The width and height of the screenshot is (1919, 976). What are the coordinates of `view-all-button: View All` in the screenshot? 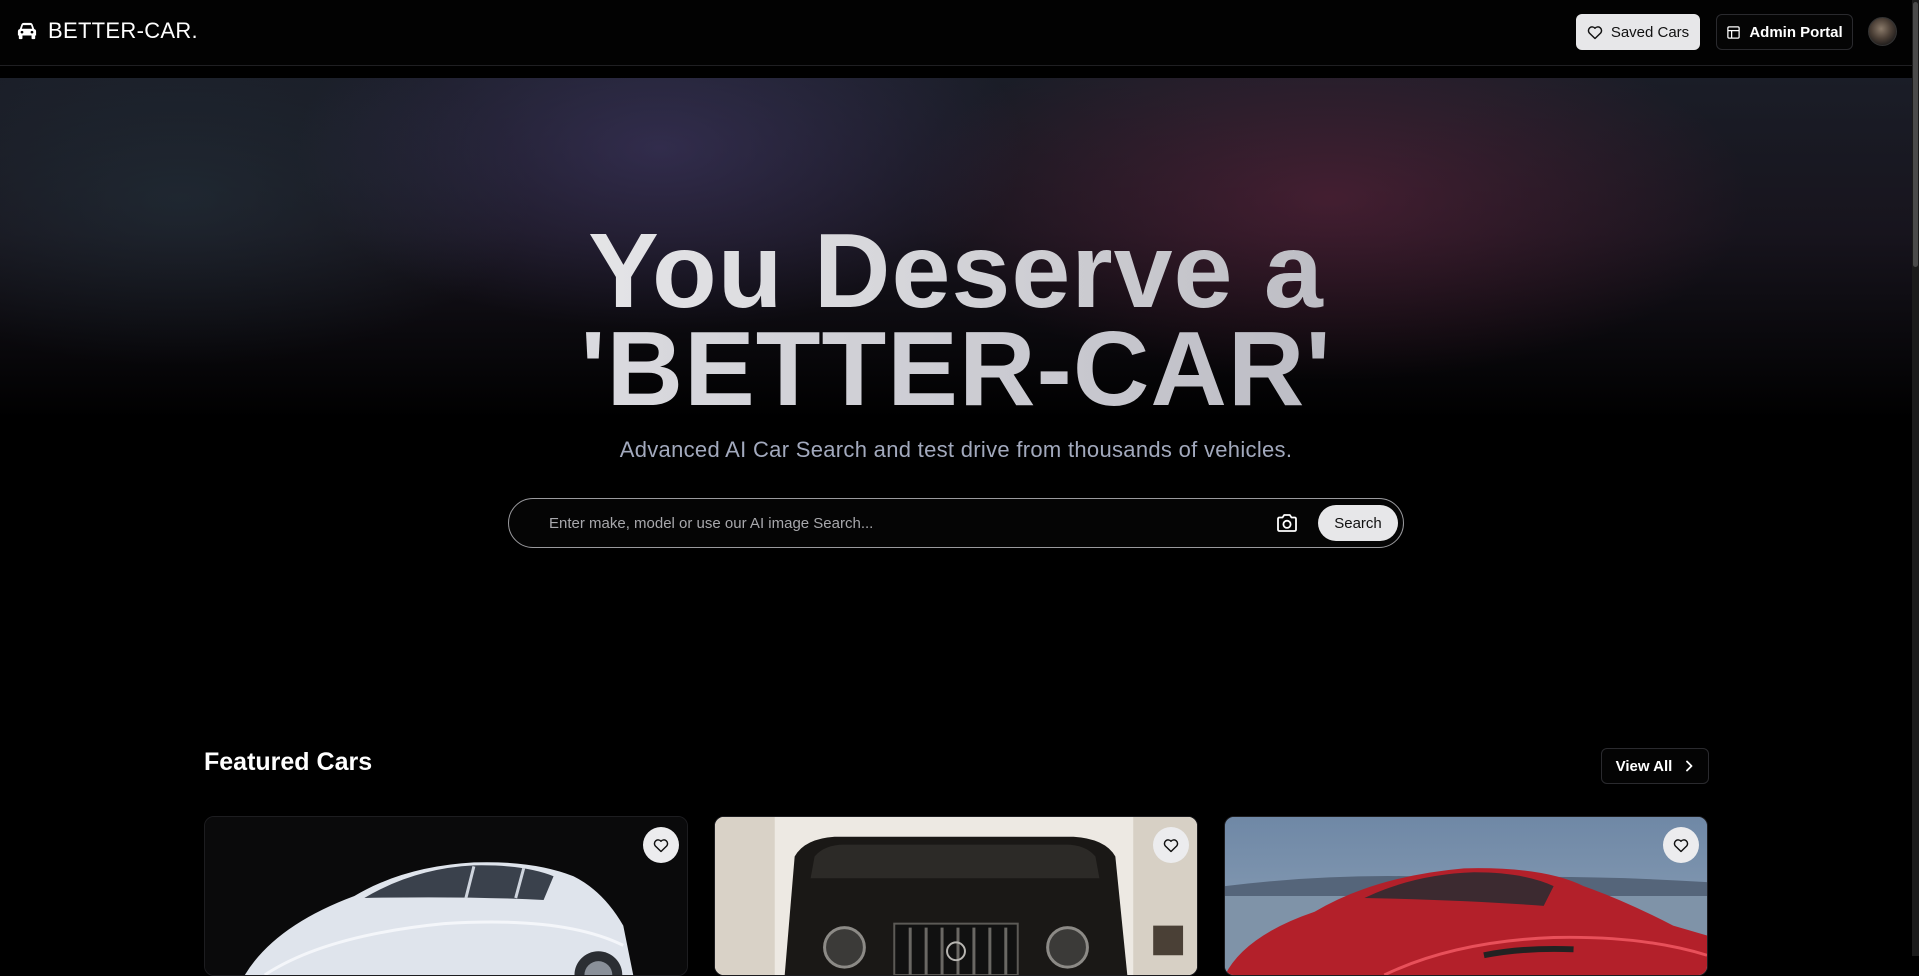 It's located at (1655, 766).